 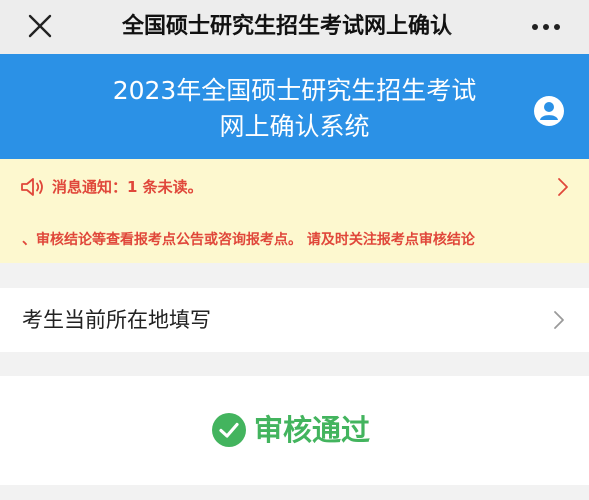 What do you see at coordinates (462, 27) in the screenshot?
I see `nav-title-fade` at bounding box center [462, 27].